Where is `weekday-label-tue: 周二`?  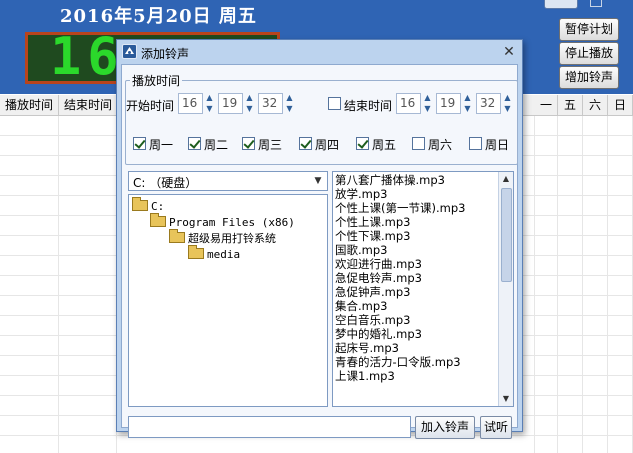
weekday-label-tue: 周二 is located at coordinates (216, 145).